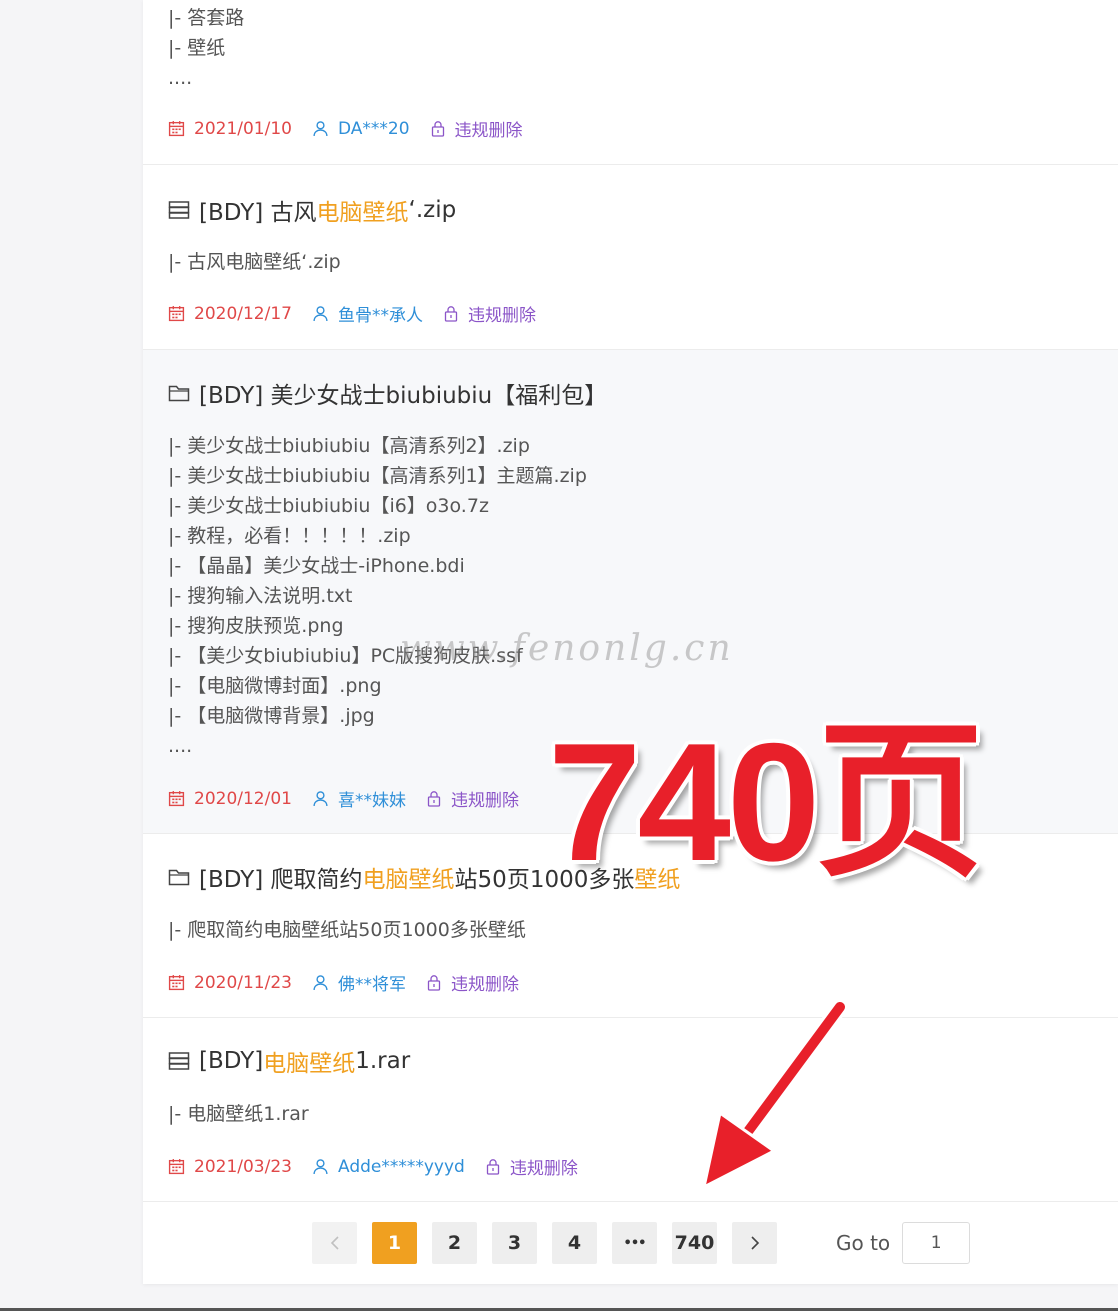  What do you see at coordinates (349, 446) in the screenshot?
I see `file-entry: |- 美少女战士biubiubiu【高清系列2】.zip` at bounding box center [349, 446].